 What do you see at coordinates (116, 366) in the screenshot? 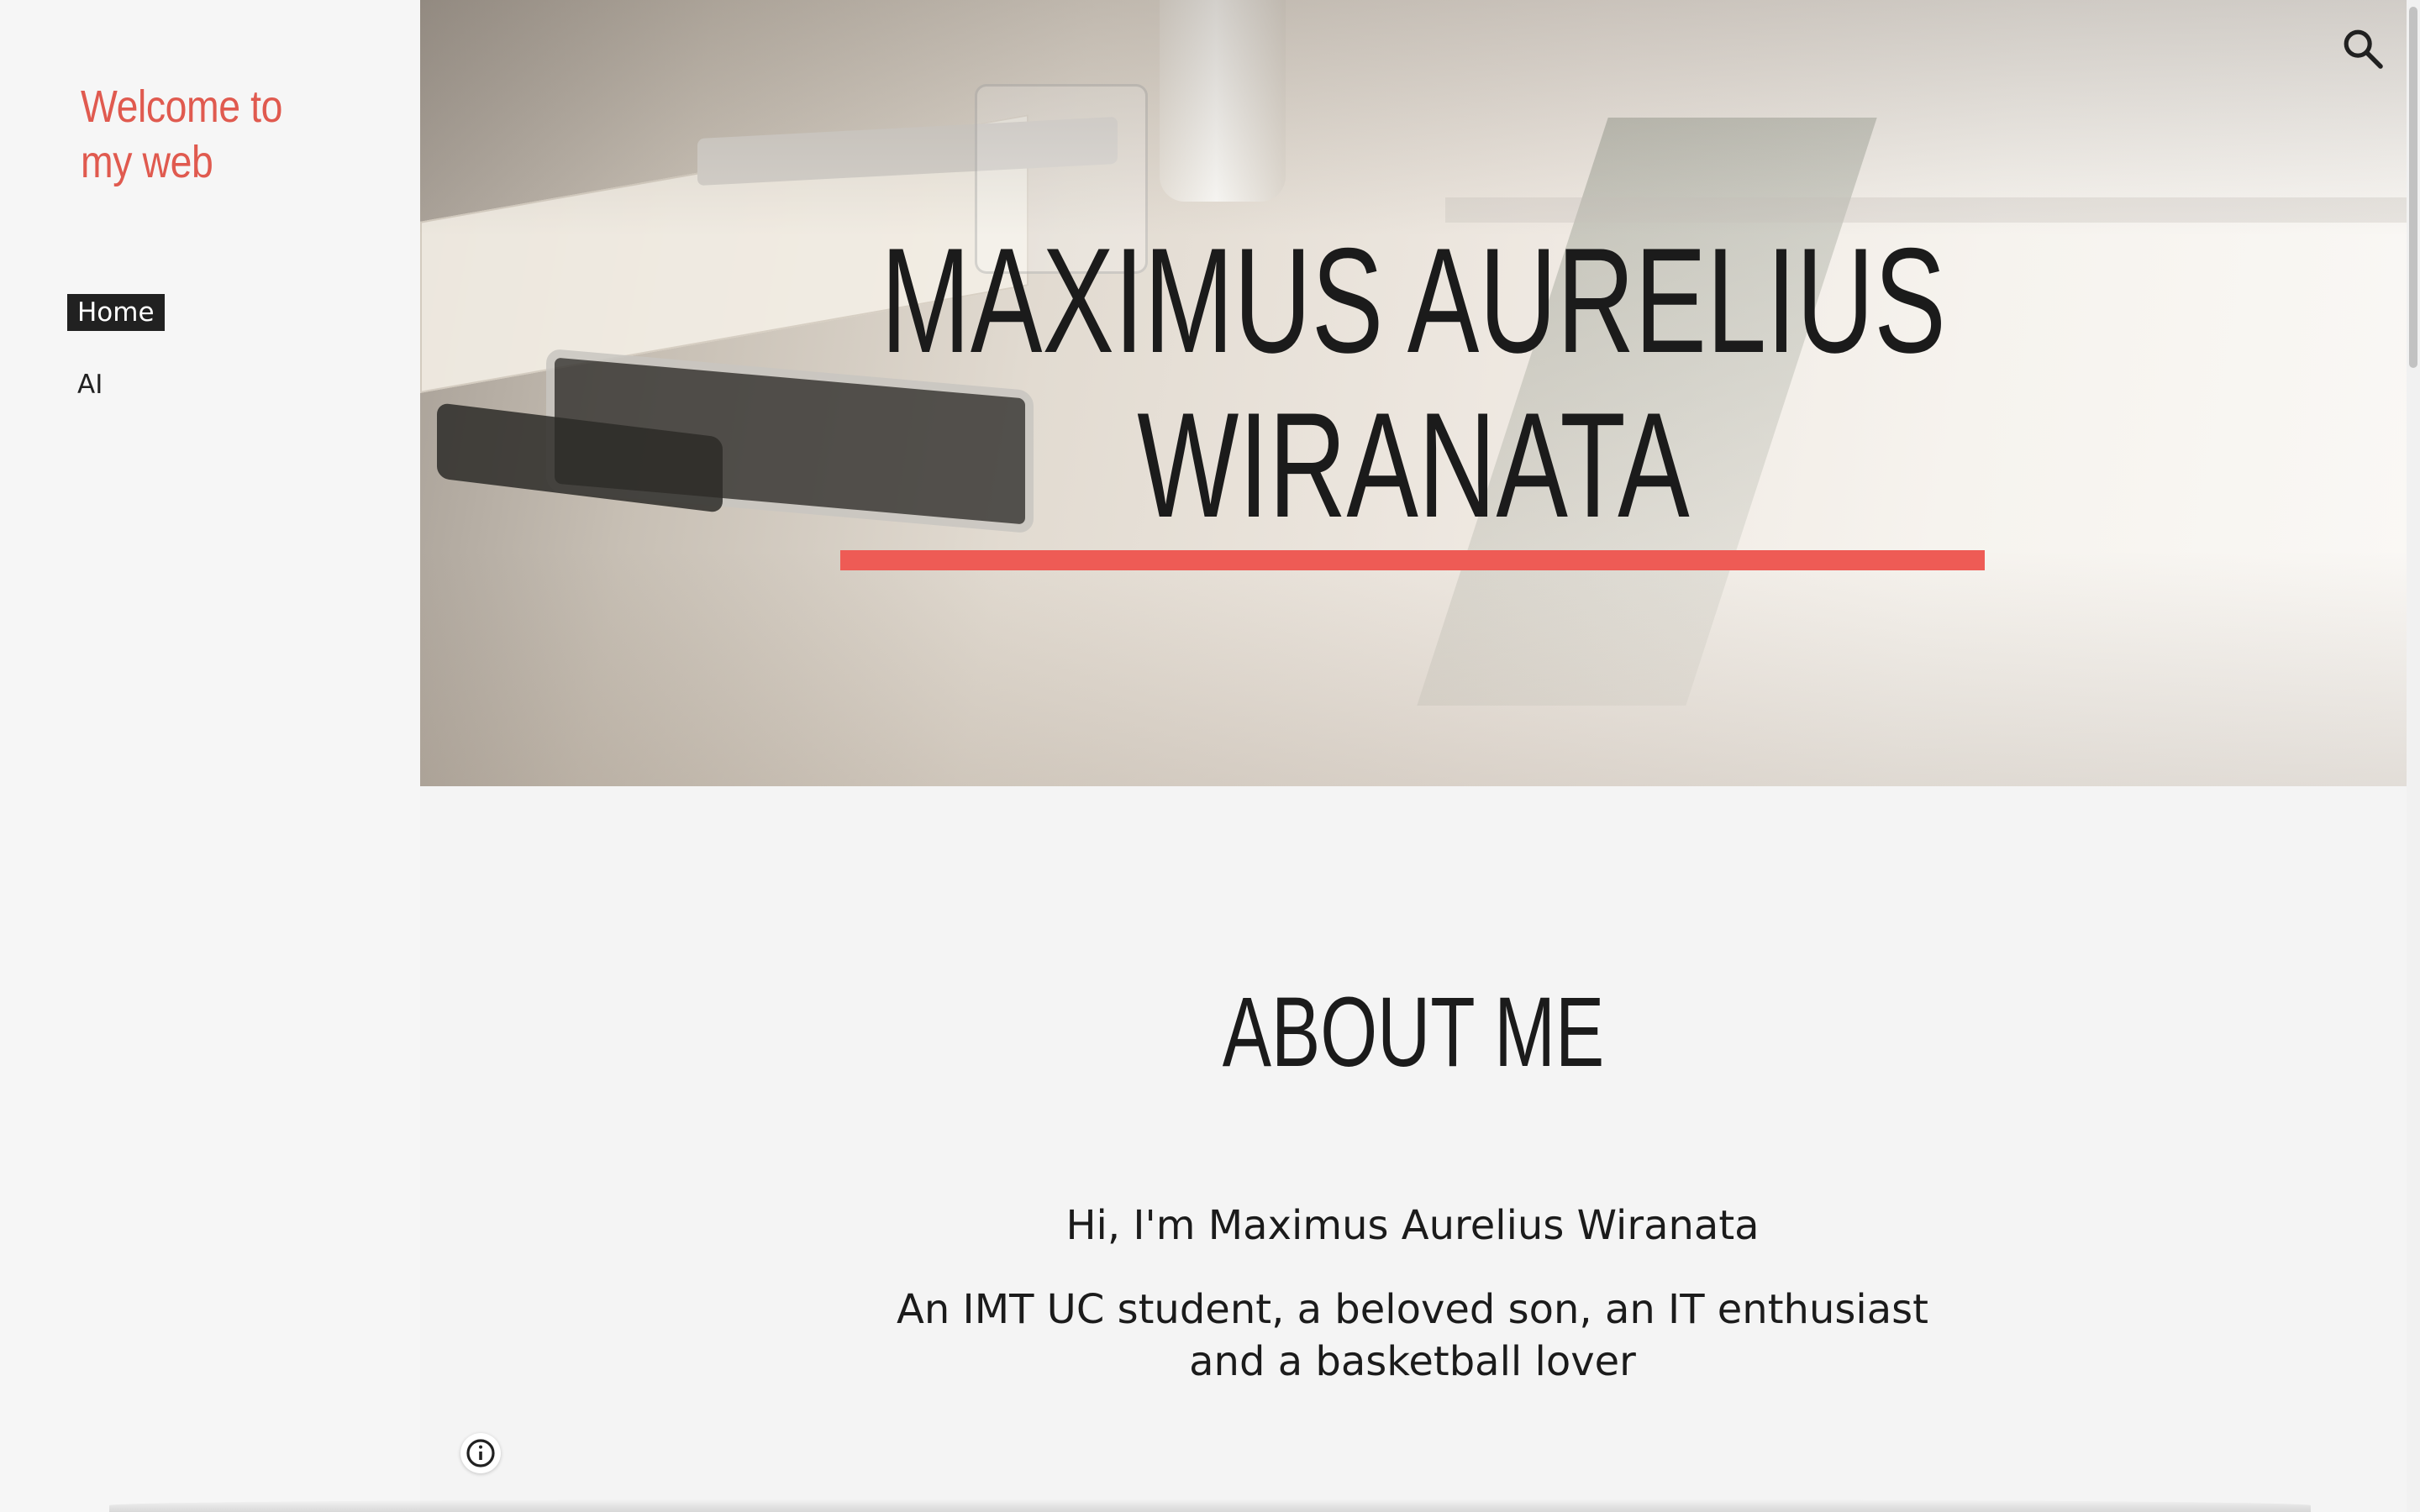
I see `sidebar-nav: Home AI` at bounding box center [116, 366].